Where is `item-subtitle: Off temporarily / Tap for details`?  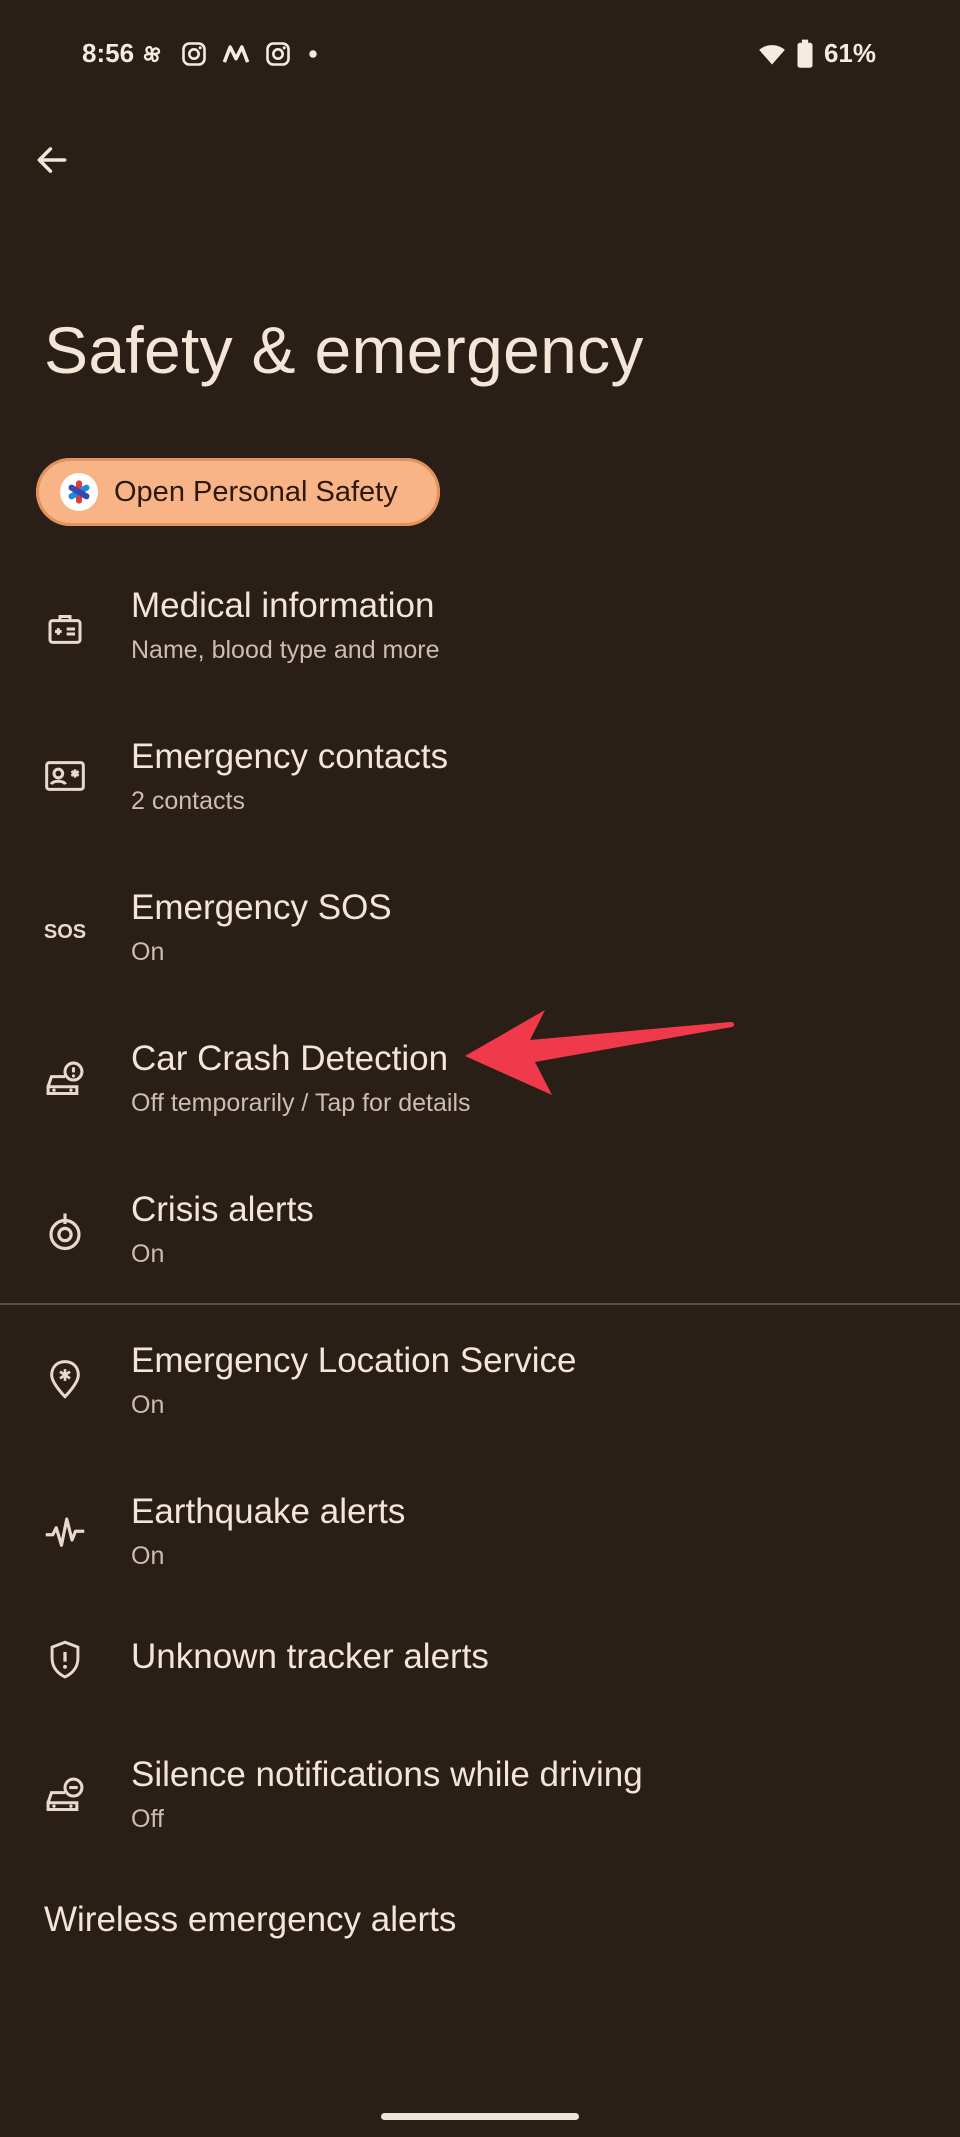 item-subtitle: Off temporarily / Tap for details is located at coordinates (301, 1103).